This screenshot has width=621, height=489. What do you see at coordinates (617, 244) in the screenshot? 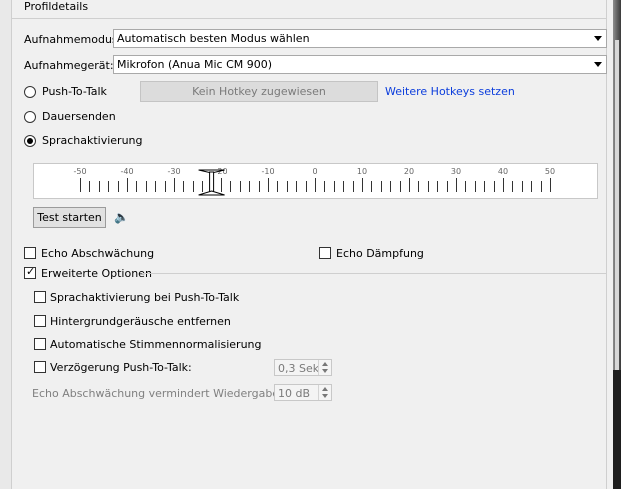
I see `background-window-edge` at bounding box center [617, 244].